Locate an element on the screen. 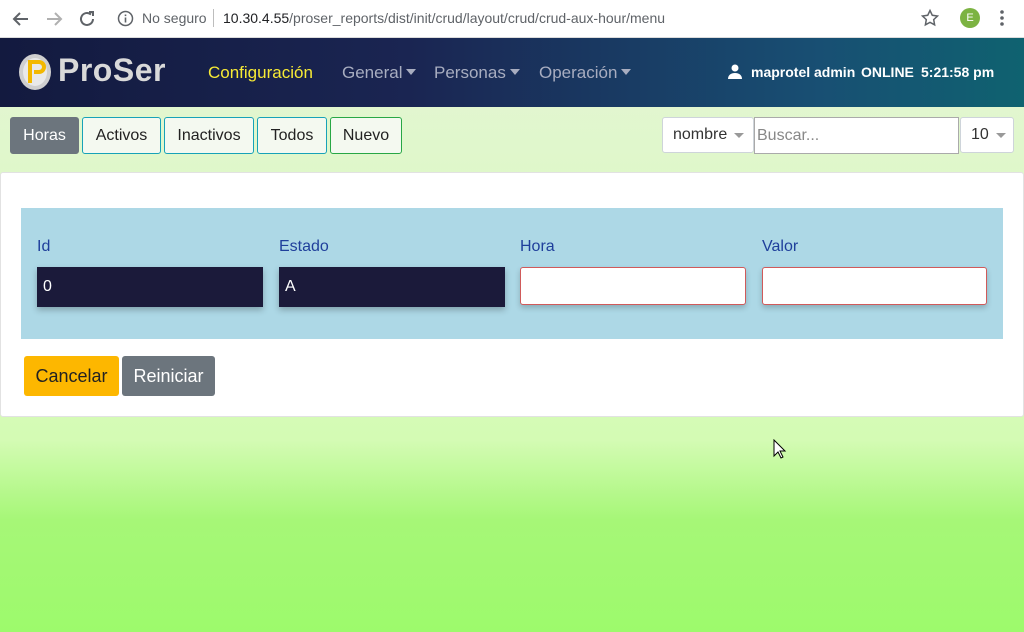 This screenshot has height=632, width=1024. status-badge: ONLINE is located at coordinates (887, 72).